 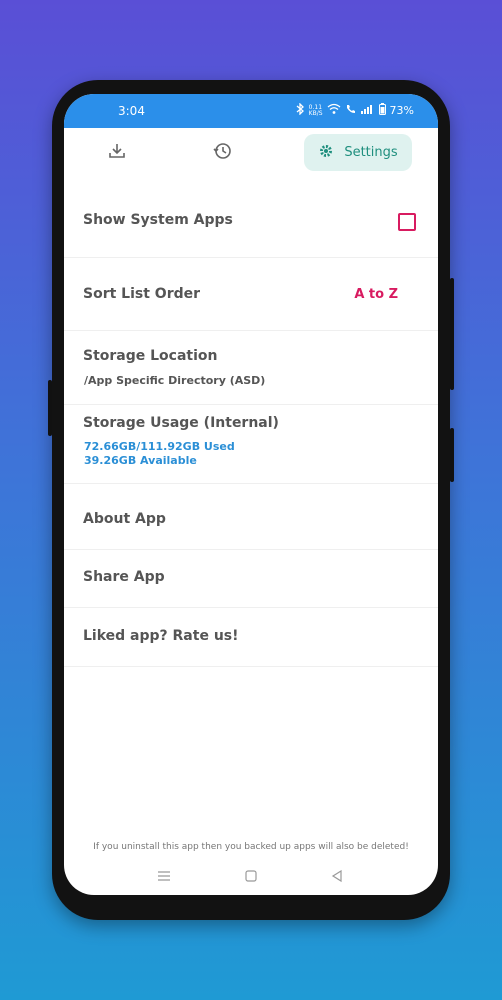 I want to click on bluetooth-icon, so click(x=300, y=110).